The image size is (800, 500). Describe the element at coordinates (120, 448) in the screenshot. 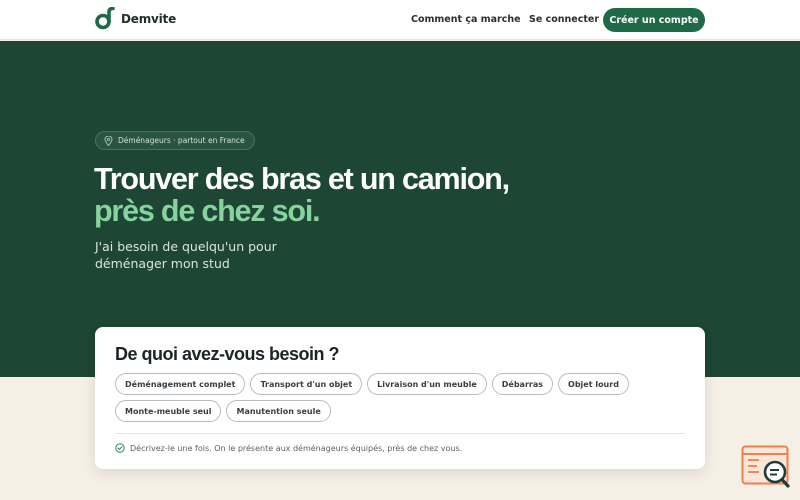

I see `check-circle-icon` at that location.